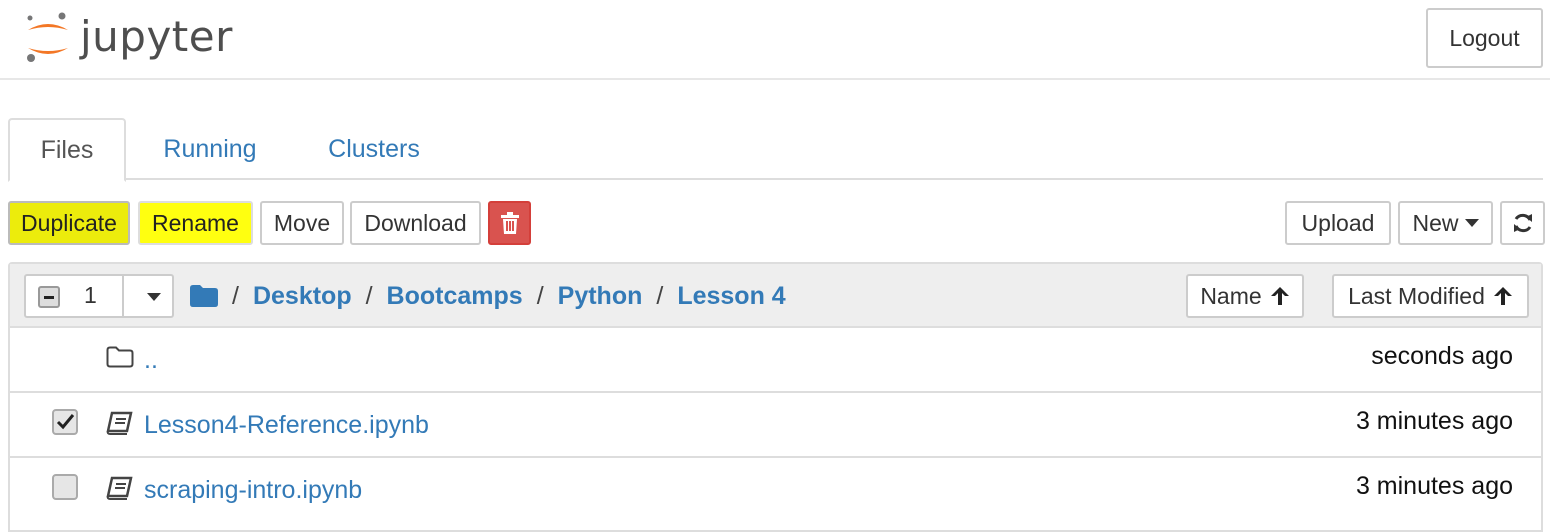  I want to click on folder-home-icon, so click(204, 296).